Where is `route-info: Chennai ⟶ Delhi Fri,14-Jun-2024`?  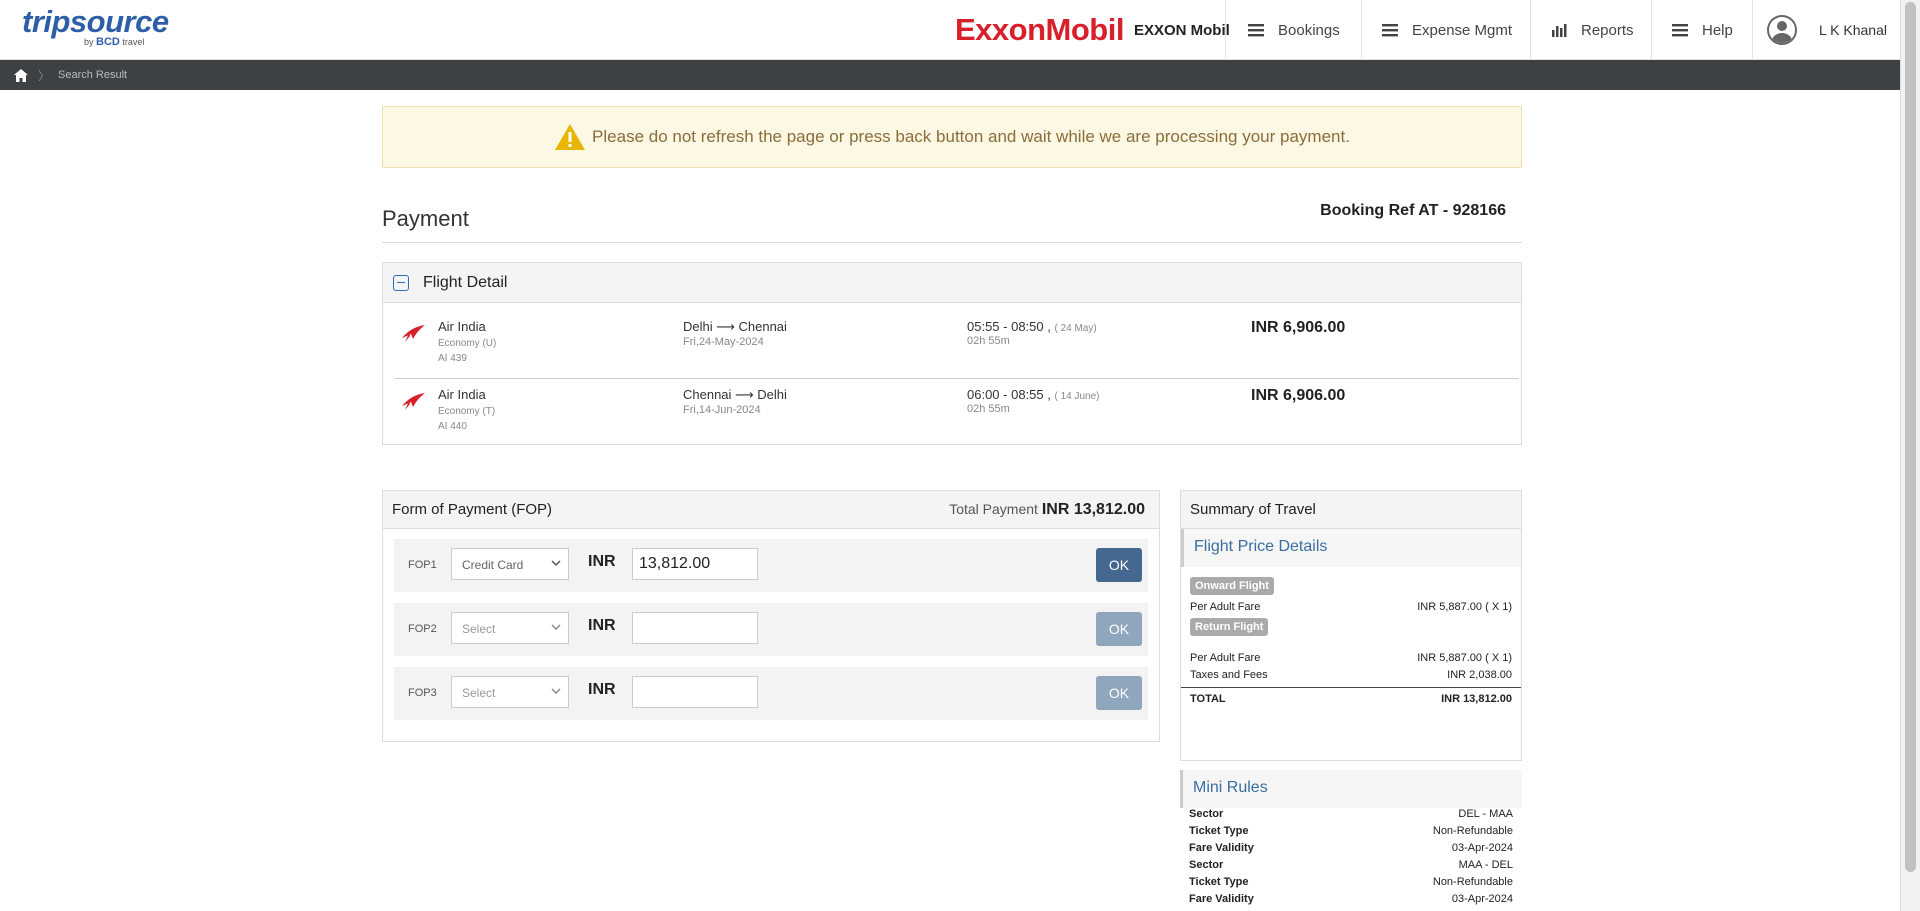
route-info: Chennai ⟶ Delhi Fri,14-Jun-2024 is located at coordinates (735, 401).